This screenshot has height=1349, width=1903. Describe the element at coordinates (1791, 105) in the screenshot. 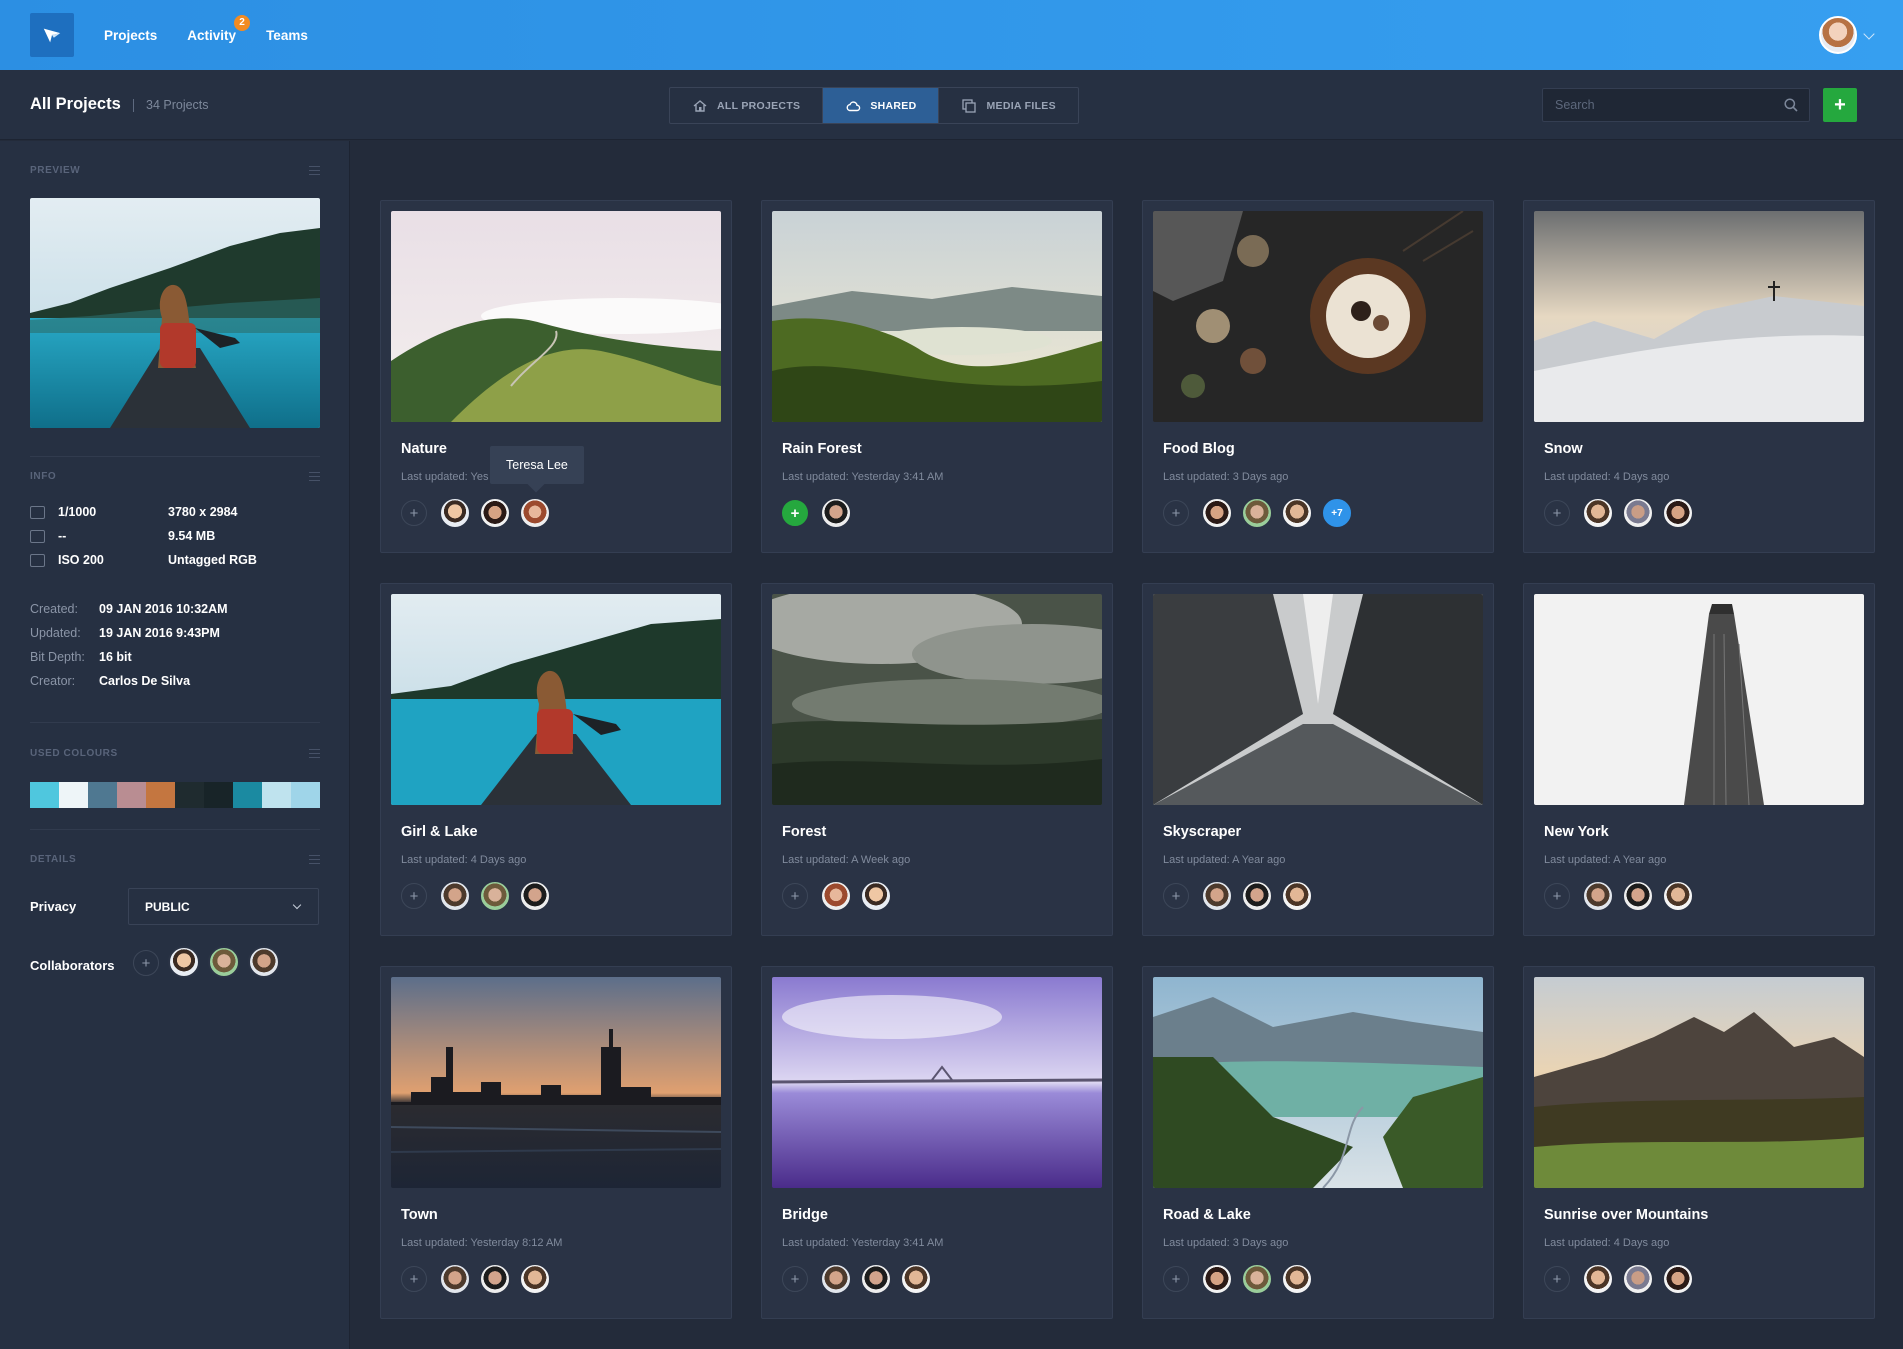

I see `search-icon` at that location.